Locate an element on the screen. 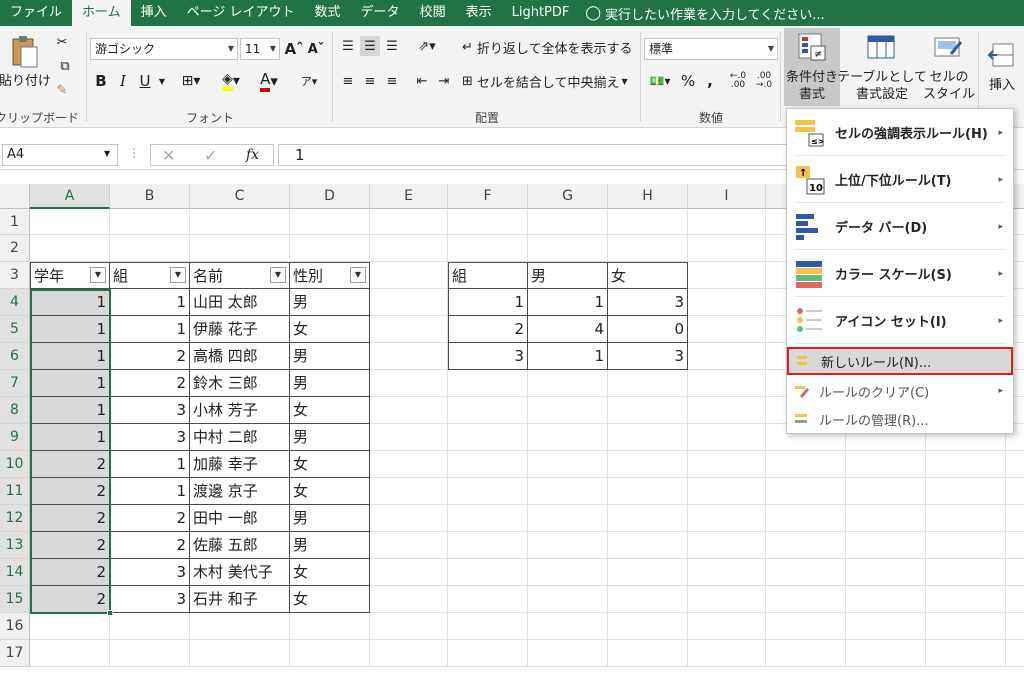 This screenshot has height=677, width=1024. menu-item-data-bar: データ バー(D) ▸ is located at coordinates (900, 226).